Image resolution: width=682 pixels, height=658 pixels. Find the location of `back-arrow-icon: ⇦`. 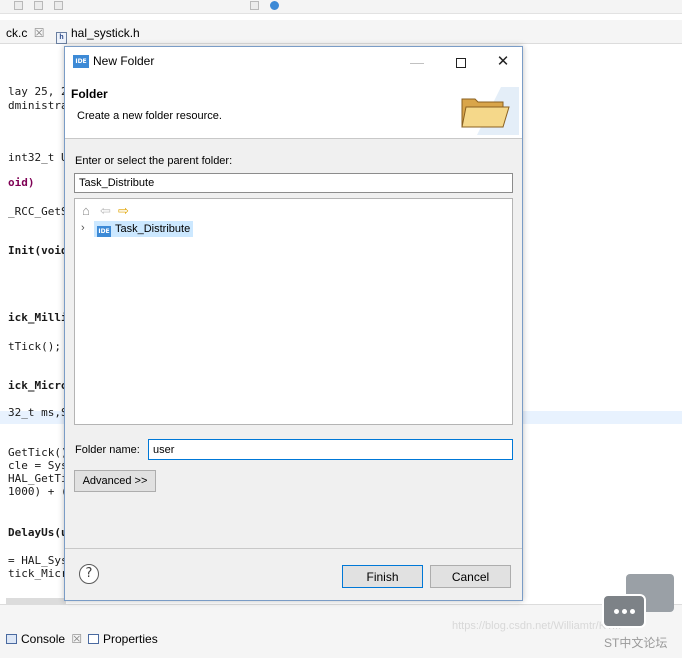

back-arrow-icon: ⇦ is located at coordinates (105, 211).